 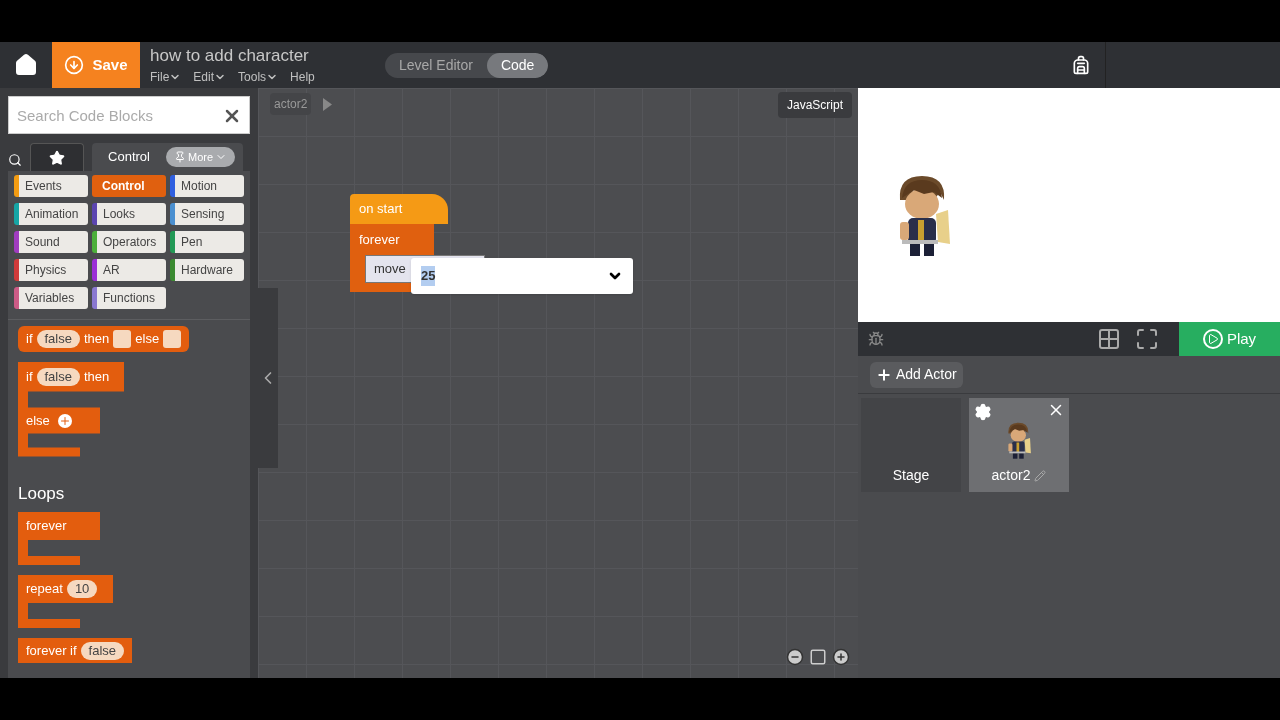 I want to click on block-label: repeat, so click(x=44, y=589).